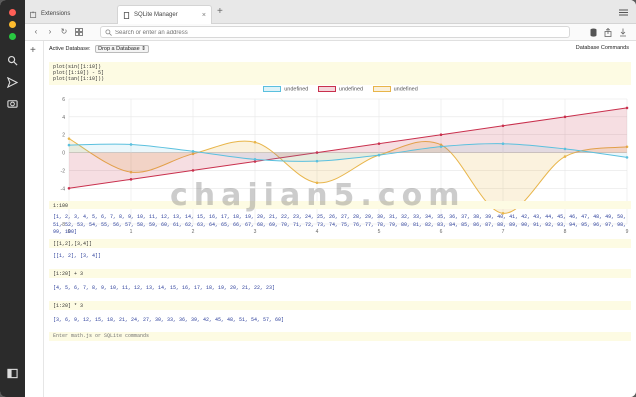 This screenshot has width=636, height=397. Describe the element at coordinates (79, 32) in the screenshot. I see `grid-icon` at that location.